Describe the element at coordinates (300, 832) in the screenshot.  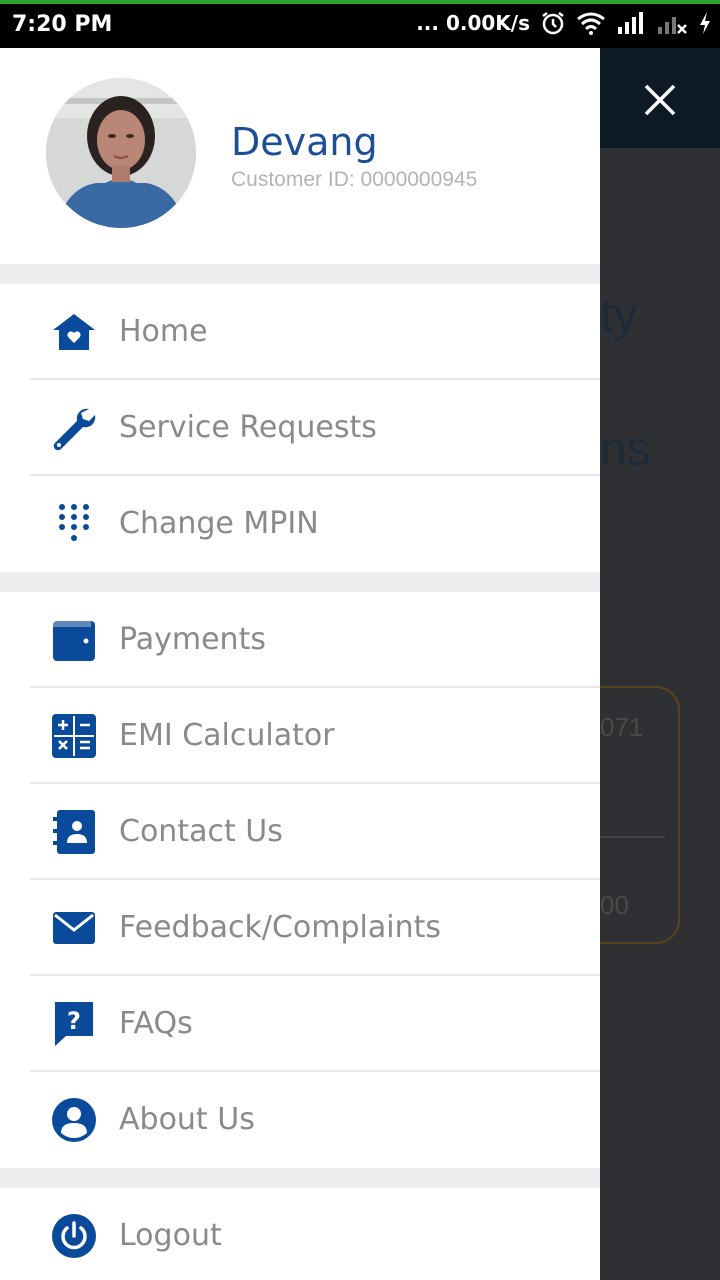
I see `menu-item-contact-us: Contact Us` at that location.